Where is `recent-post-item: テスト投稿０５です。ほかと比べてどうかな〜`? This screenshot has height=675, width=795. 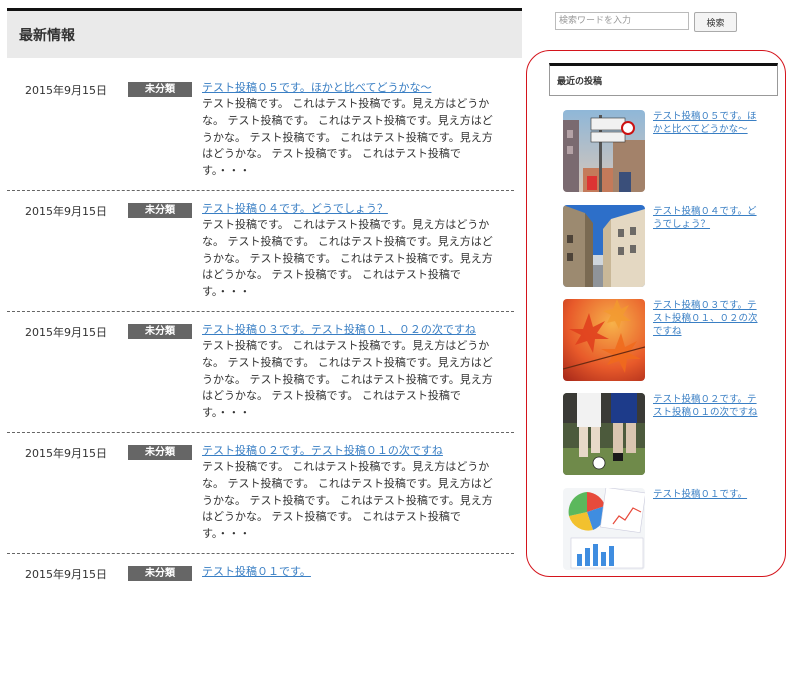
recent-post-item: テスト投稿０５です。ほかと比べてどうかな〜 is located at coordinates (668, 151).